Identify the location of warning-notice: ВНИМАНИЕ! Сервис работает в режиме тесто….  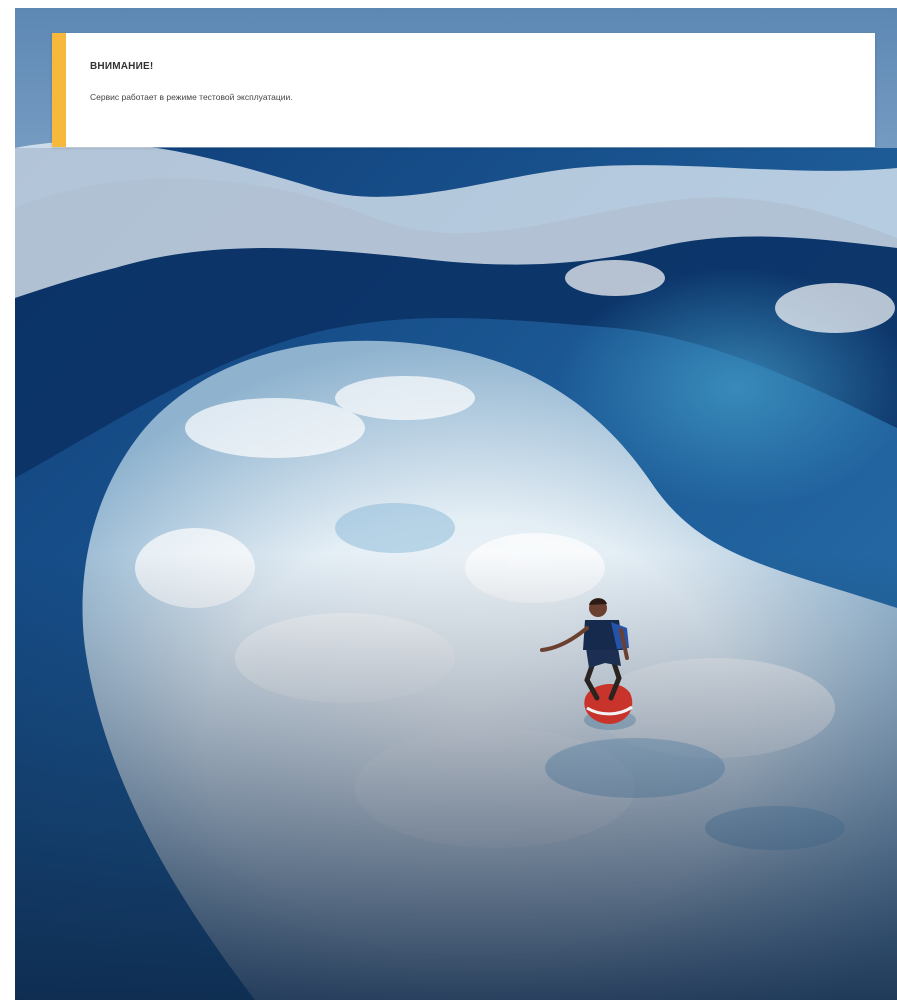
(463, 90).